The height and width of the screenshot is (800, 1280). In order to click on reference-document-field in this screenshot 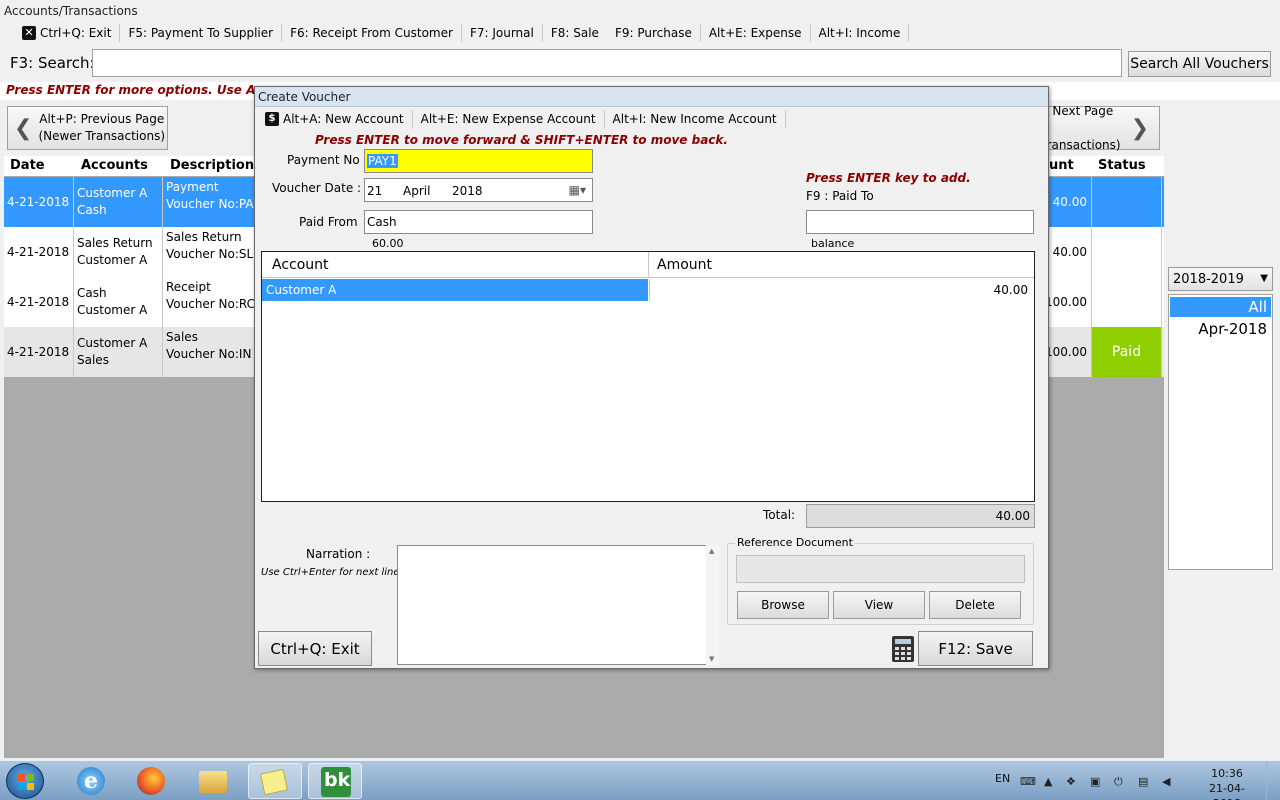, I will do `click(880, 569)`.